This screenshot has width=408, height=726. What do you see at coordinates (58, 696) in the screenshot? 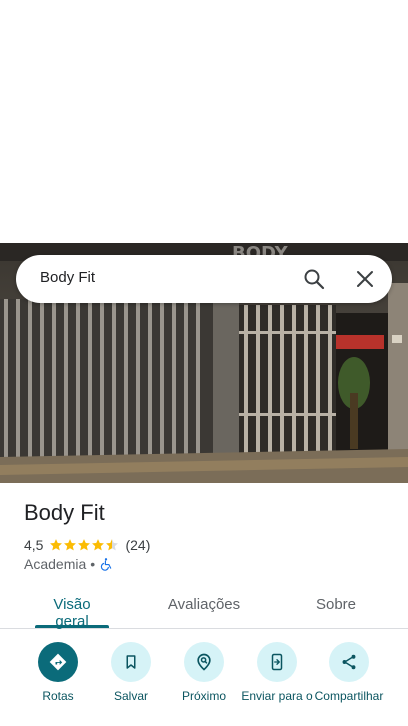
I see `directions-label: Rotas` at bounding box center [58, 696].